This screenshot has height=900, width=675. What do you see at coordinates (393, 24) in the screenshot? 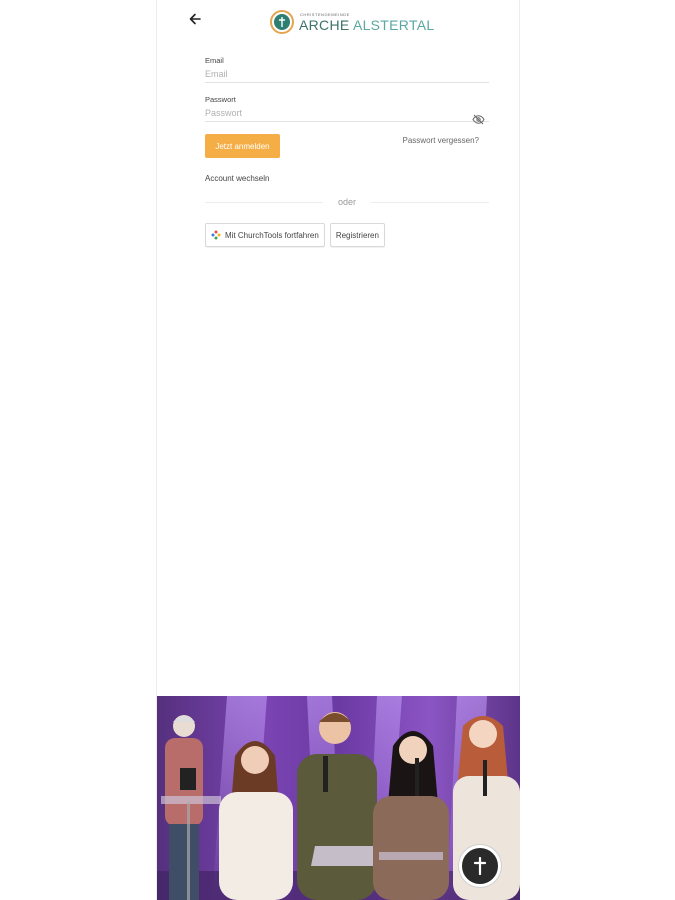
I see `logo-word-alstertal: ALSTERTAL` at bounding box center [393, 24].